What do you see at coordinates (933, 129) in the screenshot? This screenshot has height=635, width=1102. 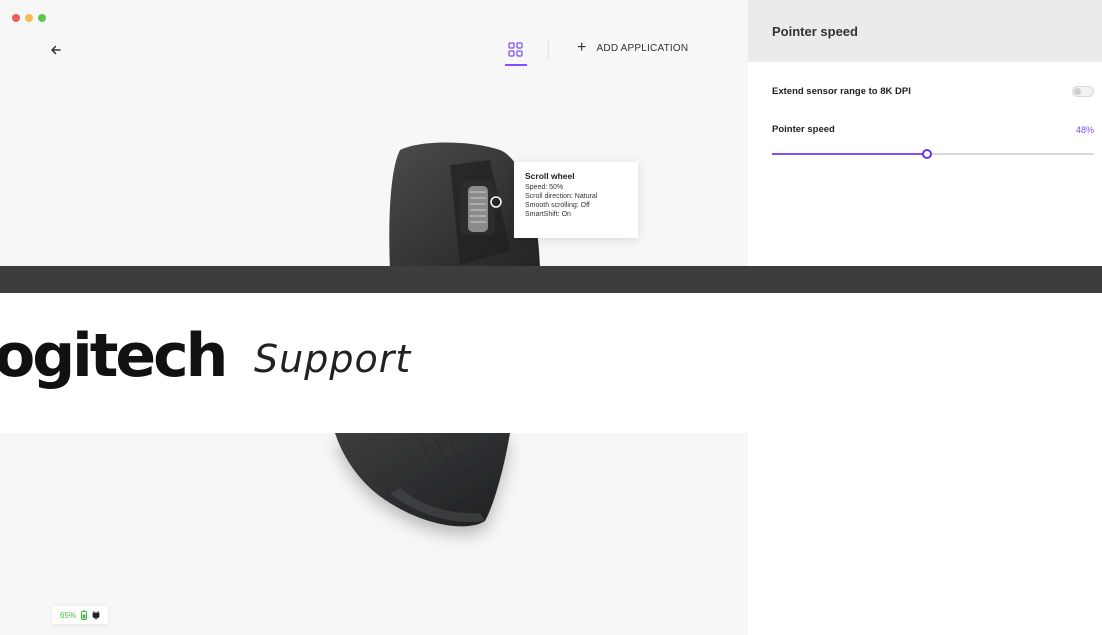 I see `pointer-speed-row: Pointer speed 48%` at bounding box center [933, 129].